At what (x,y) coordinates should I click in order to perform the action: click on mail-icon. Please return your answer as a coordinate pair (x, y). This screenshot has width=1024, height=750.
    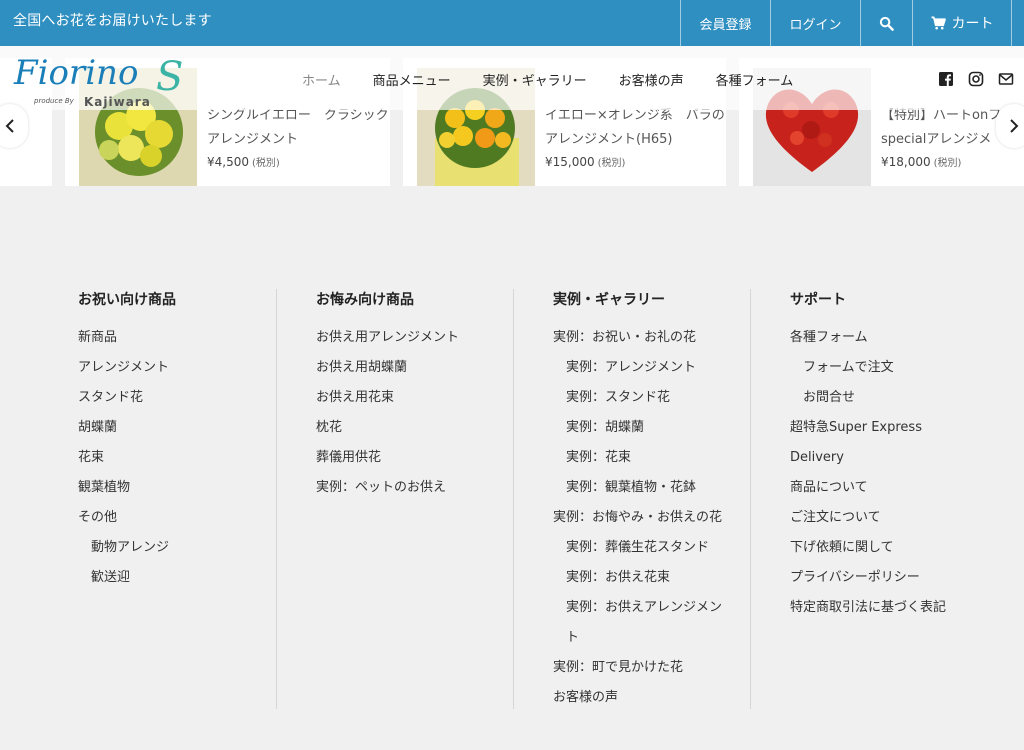
    Looking at the image, I should click on (1006, 79).